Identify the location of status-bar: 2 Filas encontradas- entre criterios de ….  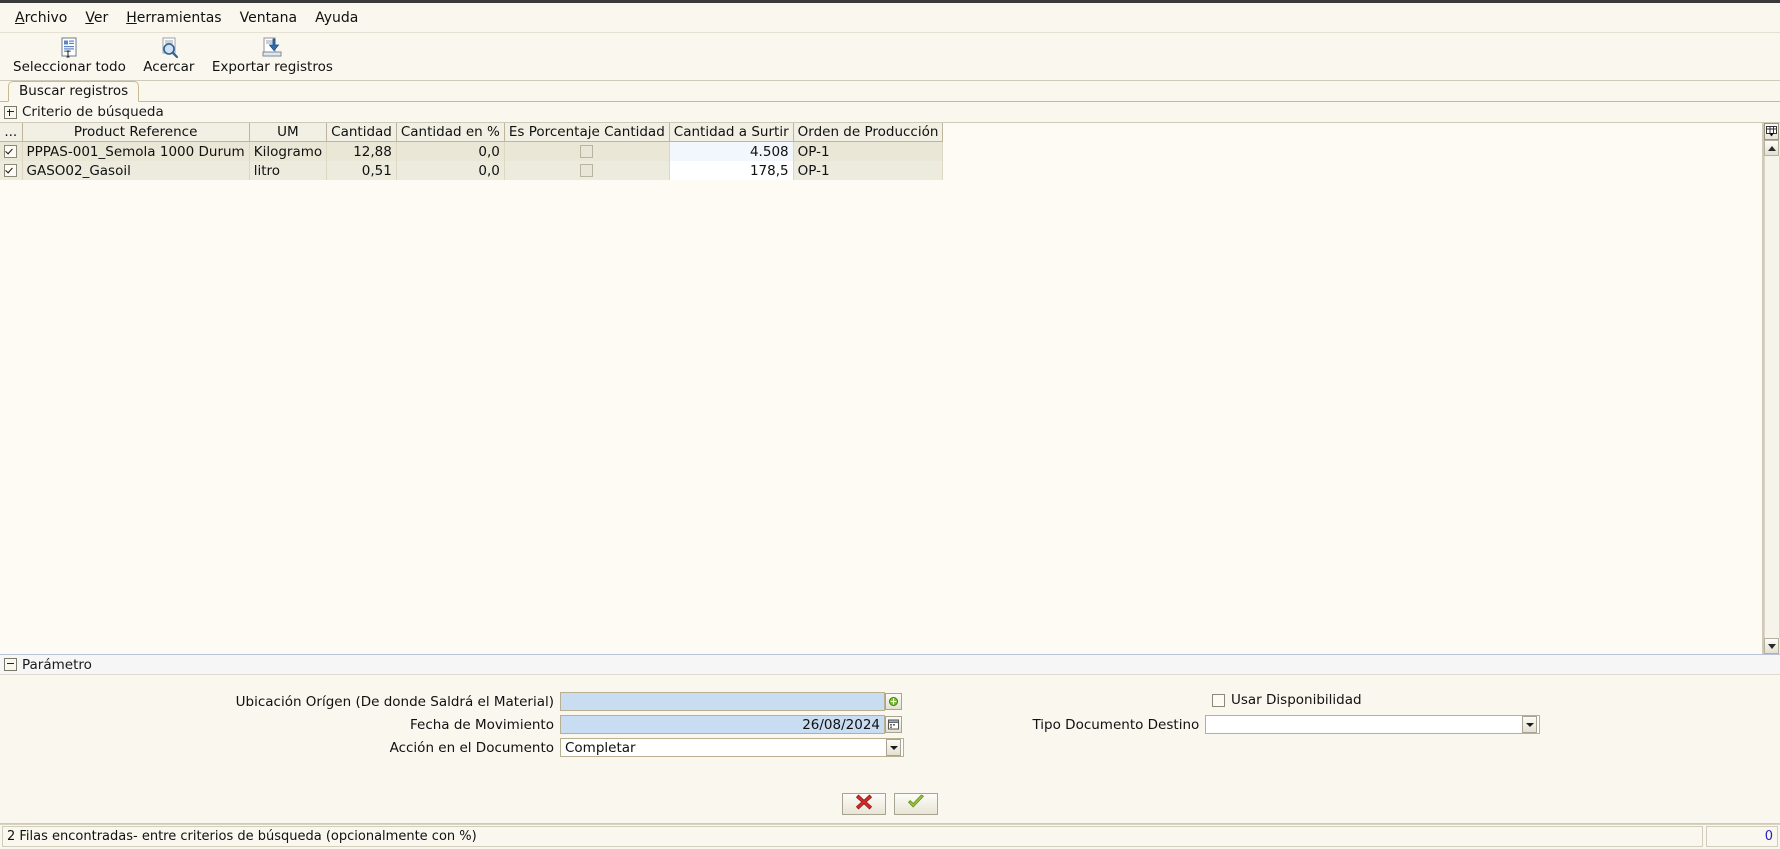
(890, 836).